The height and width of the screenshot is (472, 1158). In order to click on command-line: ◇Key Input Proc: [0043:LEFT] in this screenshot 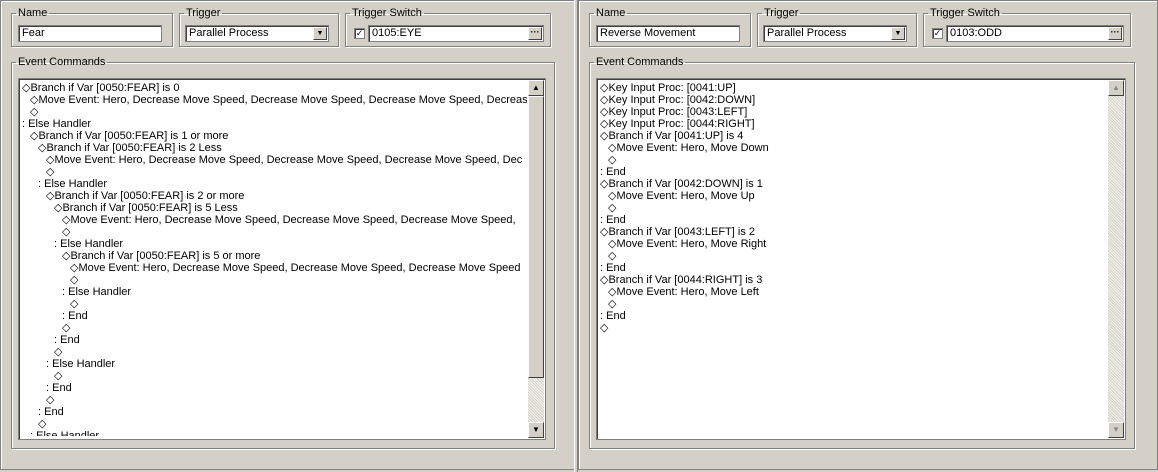, I will do `click(853, 112)`.